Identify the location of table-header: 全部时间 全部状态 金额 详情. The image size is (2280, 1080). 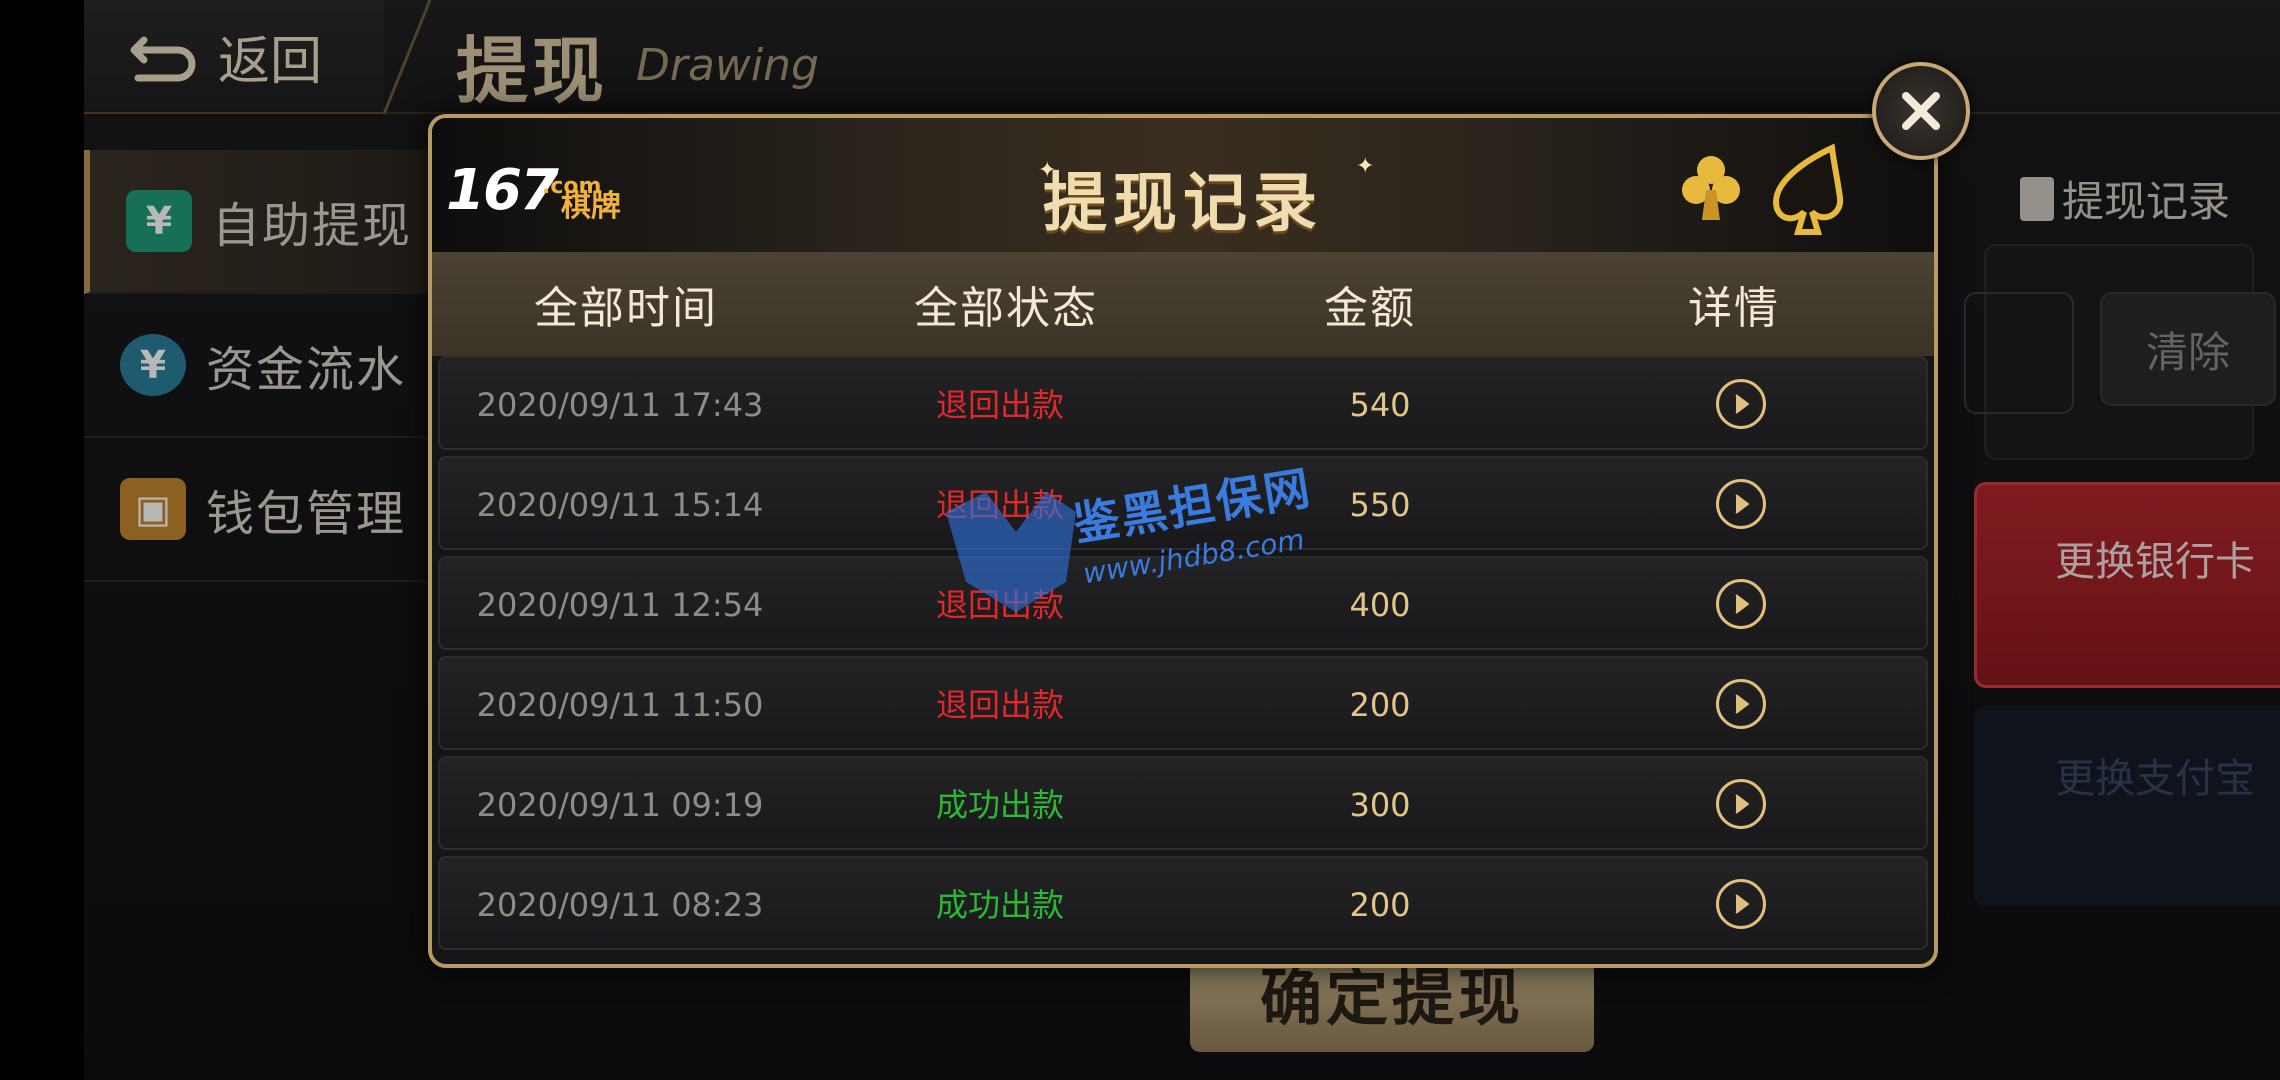
(1183, 304).